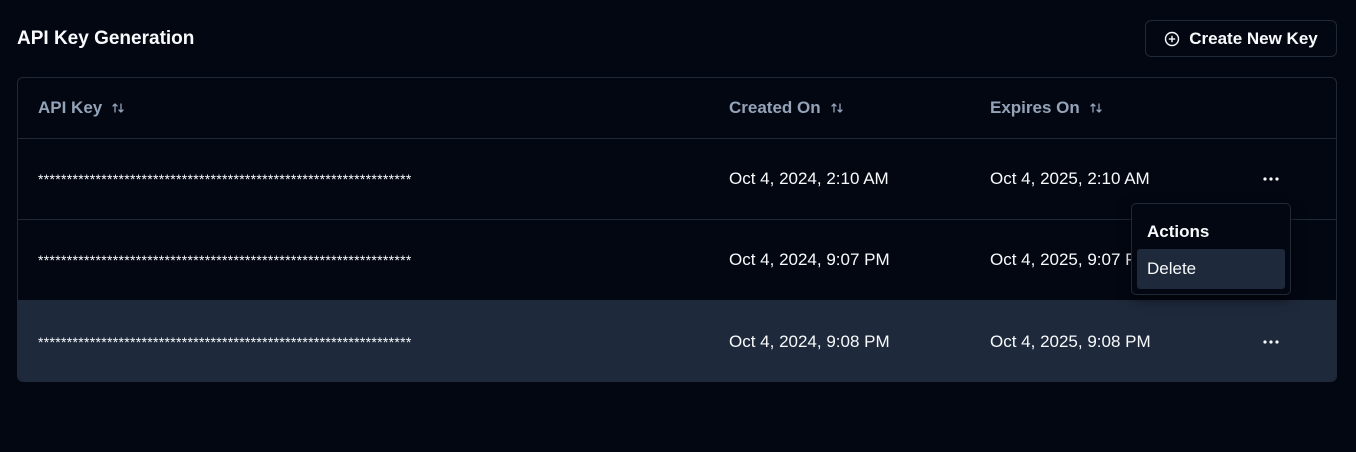 This screenshot has height=452, width=1356. Describe the element at coordinates (809, 341) in the screenshot. I see `created-on-value: Oct 4, 2024, 9:08 PM` at that location.